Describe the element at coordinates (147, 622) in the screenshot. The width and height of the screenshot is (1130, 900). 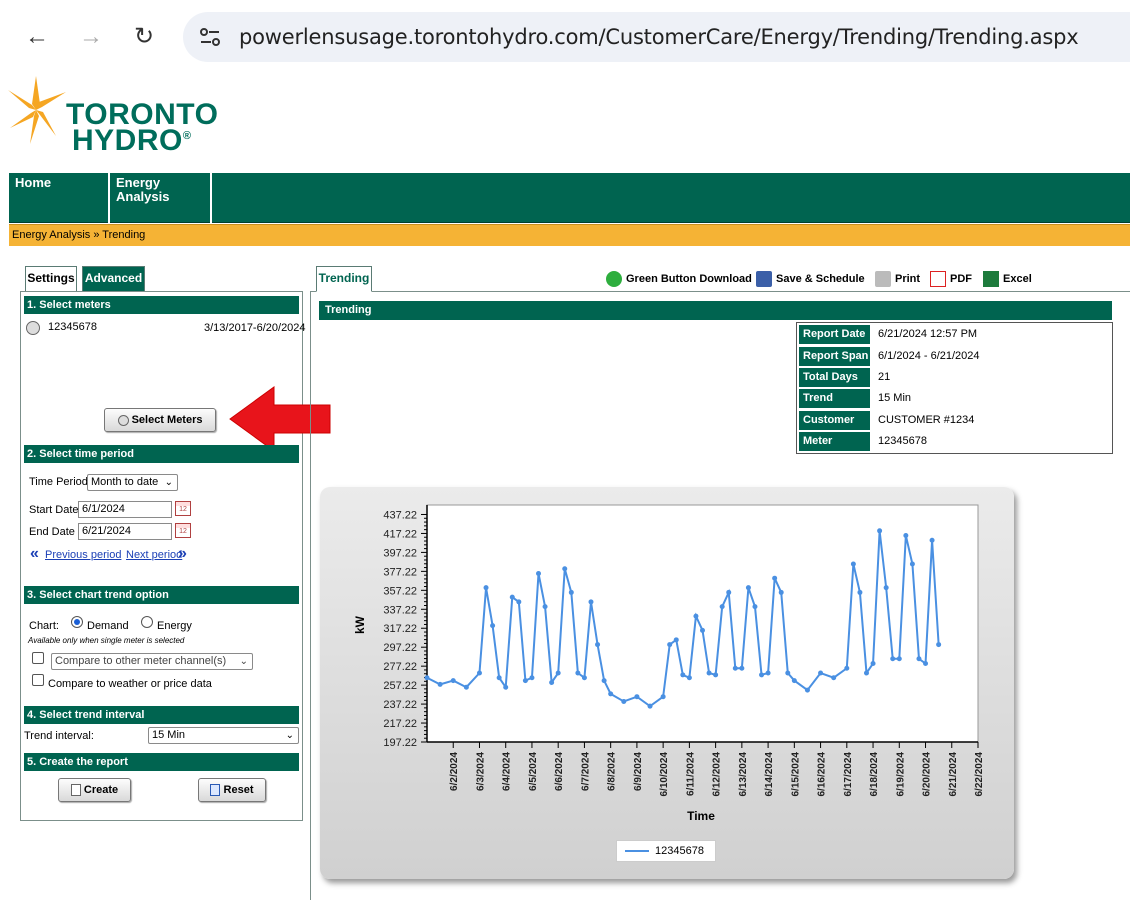
I see `energy-radio` at that location.